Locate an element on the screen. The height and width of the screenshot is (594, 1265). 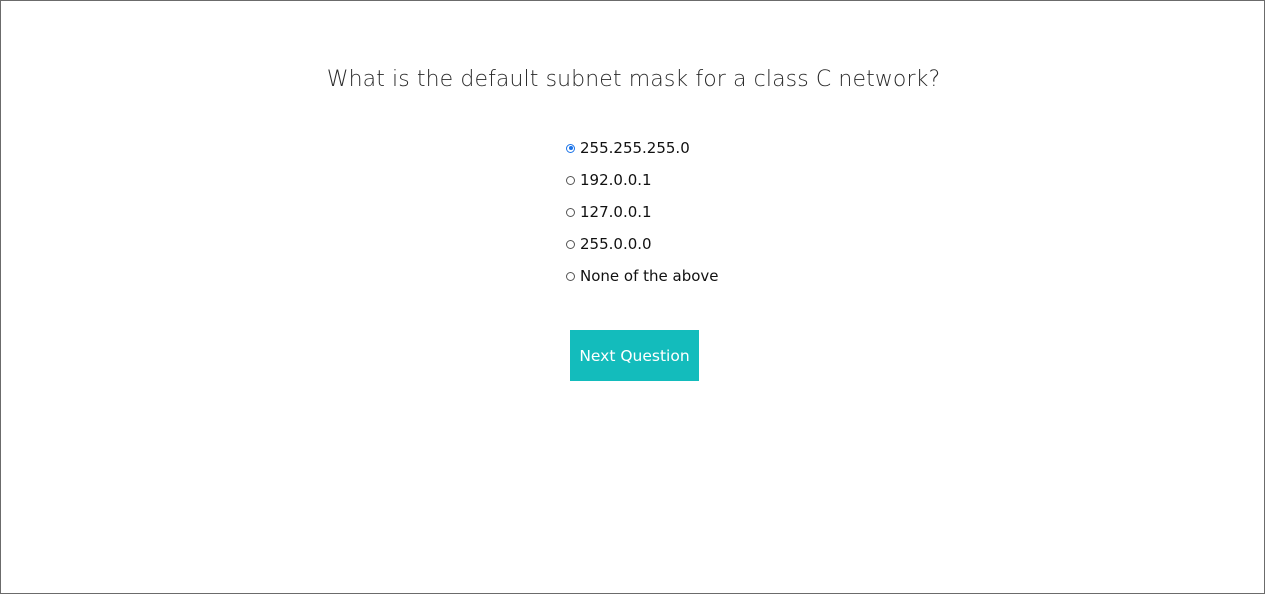
option-label: None of the above is located at coordinates (649, 276).